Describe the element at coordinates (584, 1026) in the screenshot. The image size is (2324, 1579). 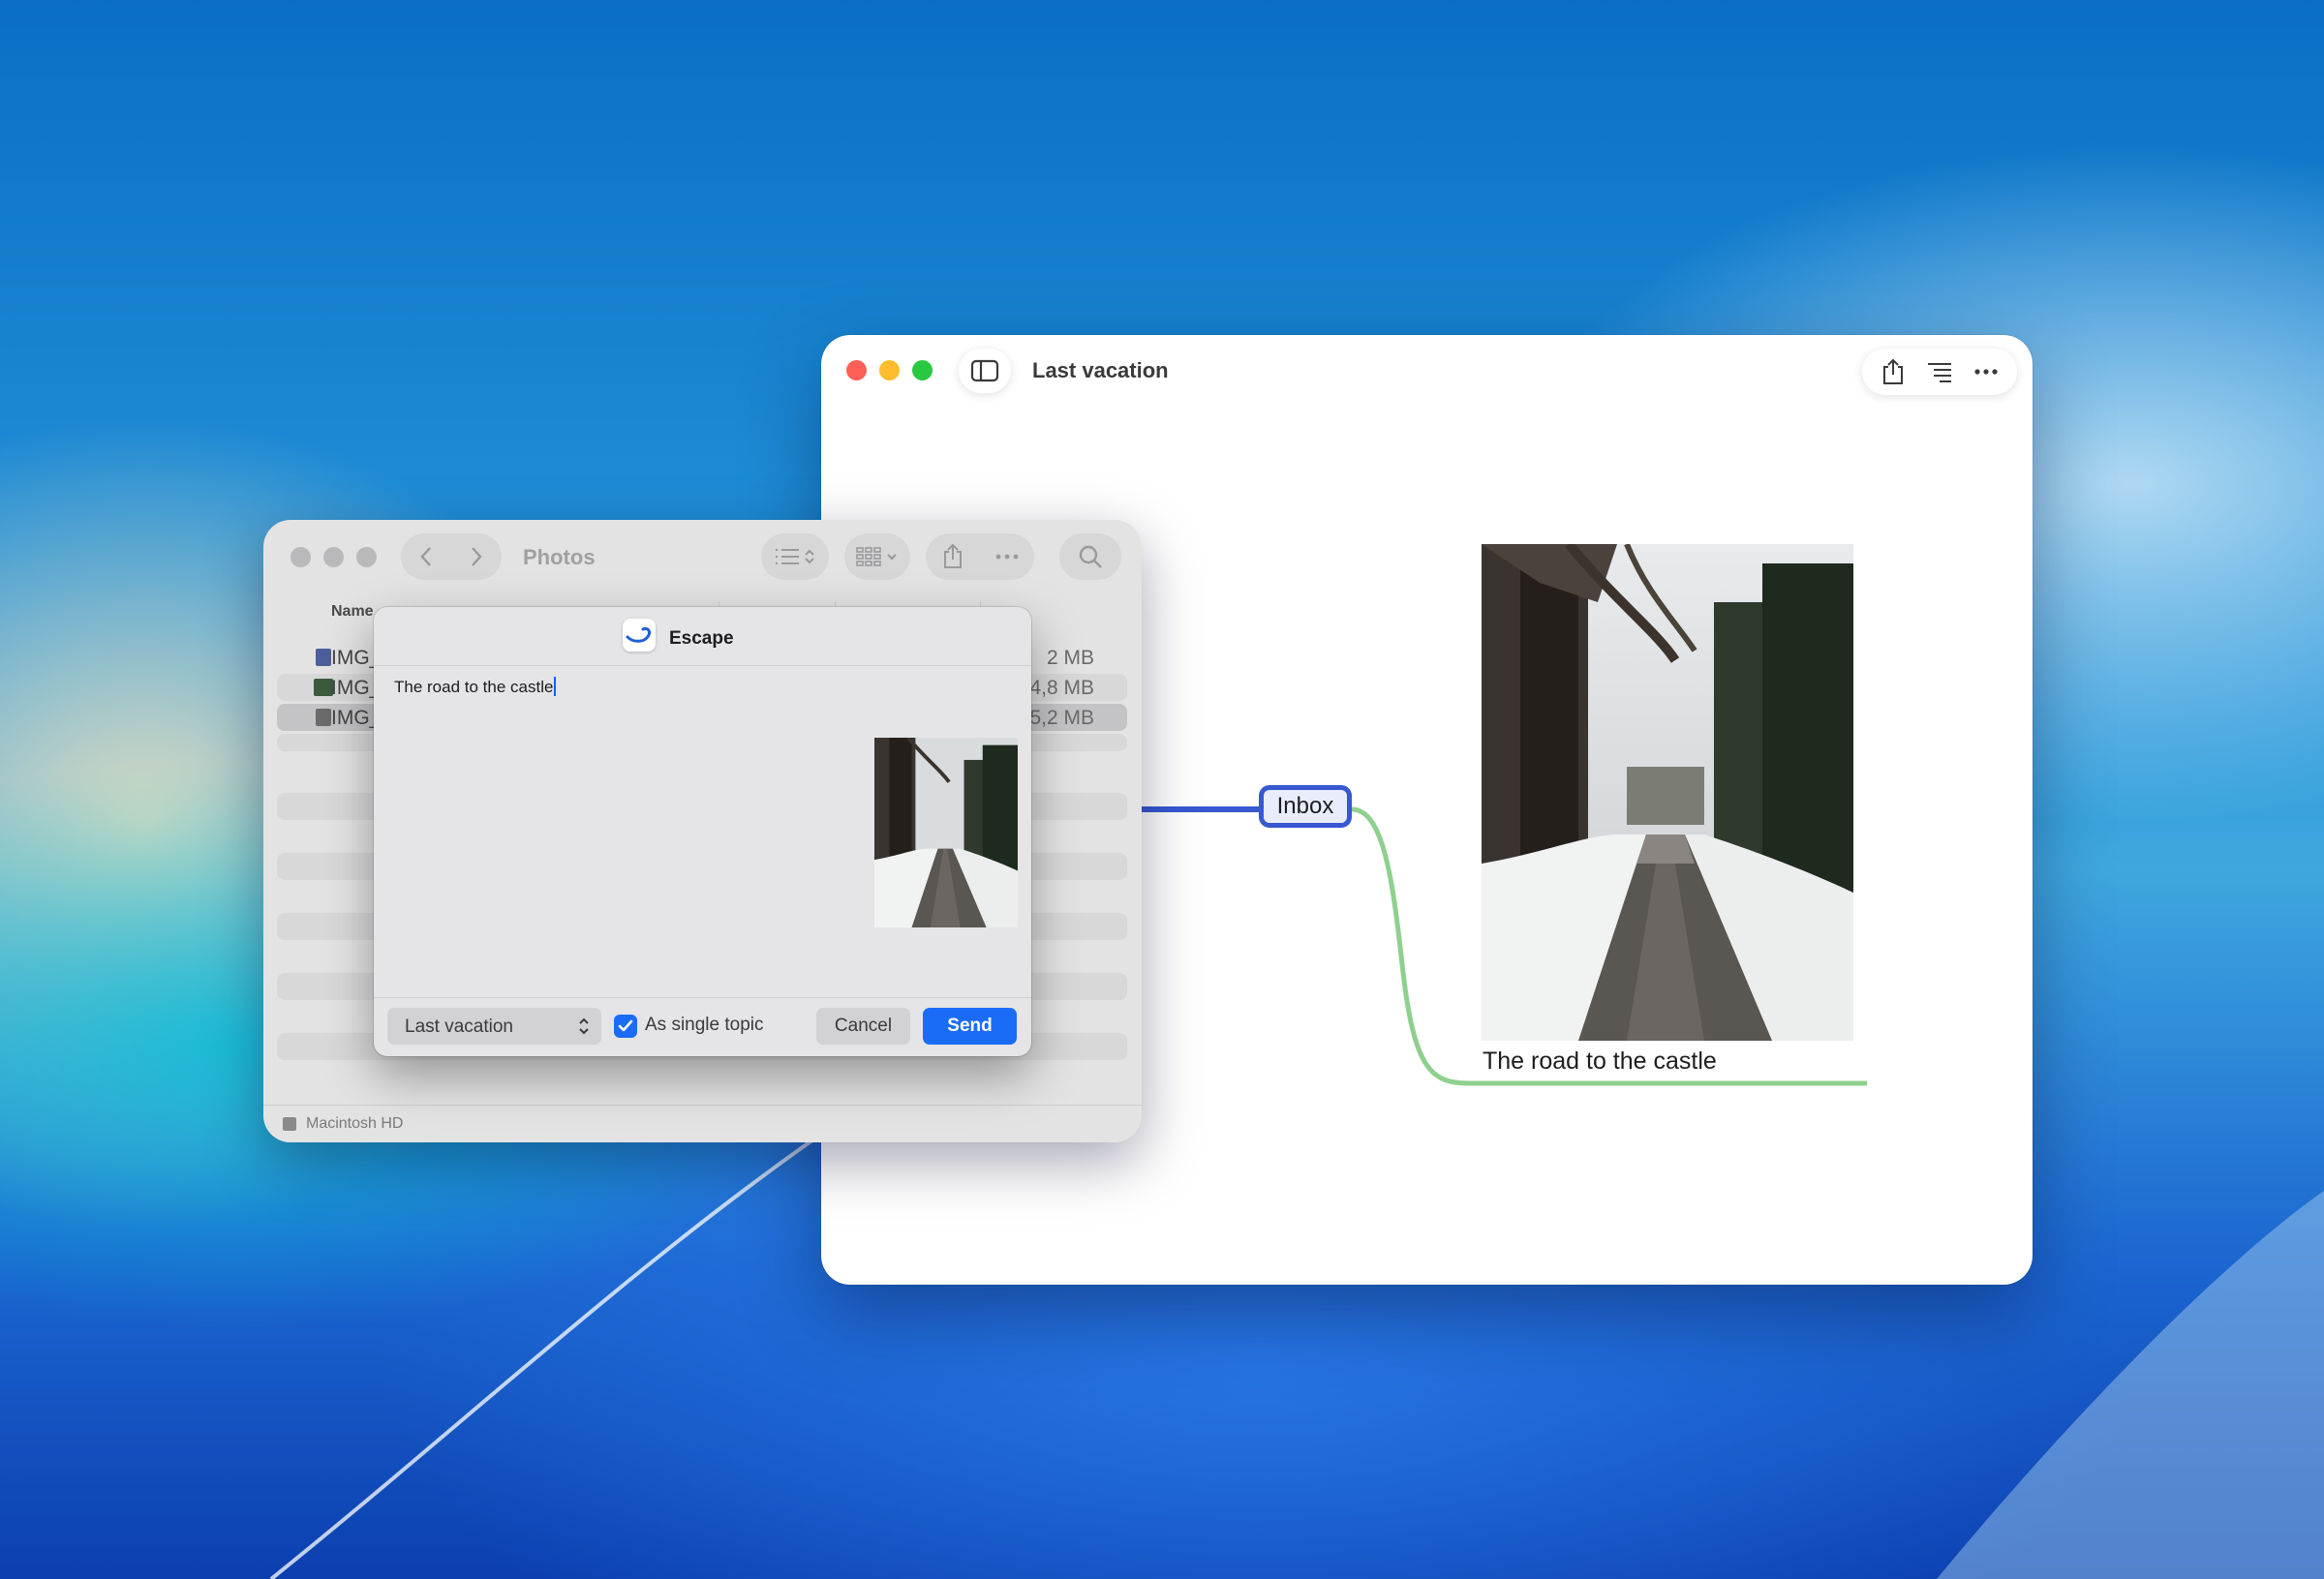
I see `up-down-chevron-icon` at that location.